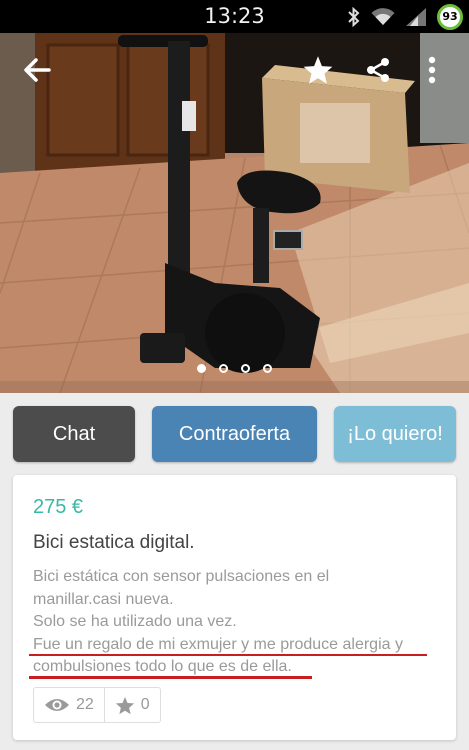 This screenshot has height=750, width=469. I want to click on eye-icon, so click(57, 705).